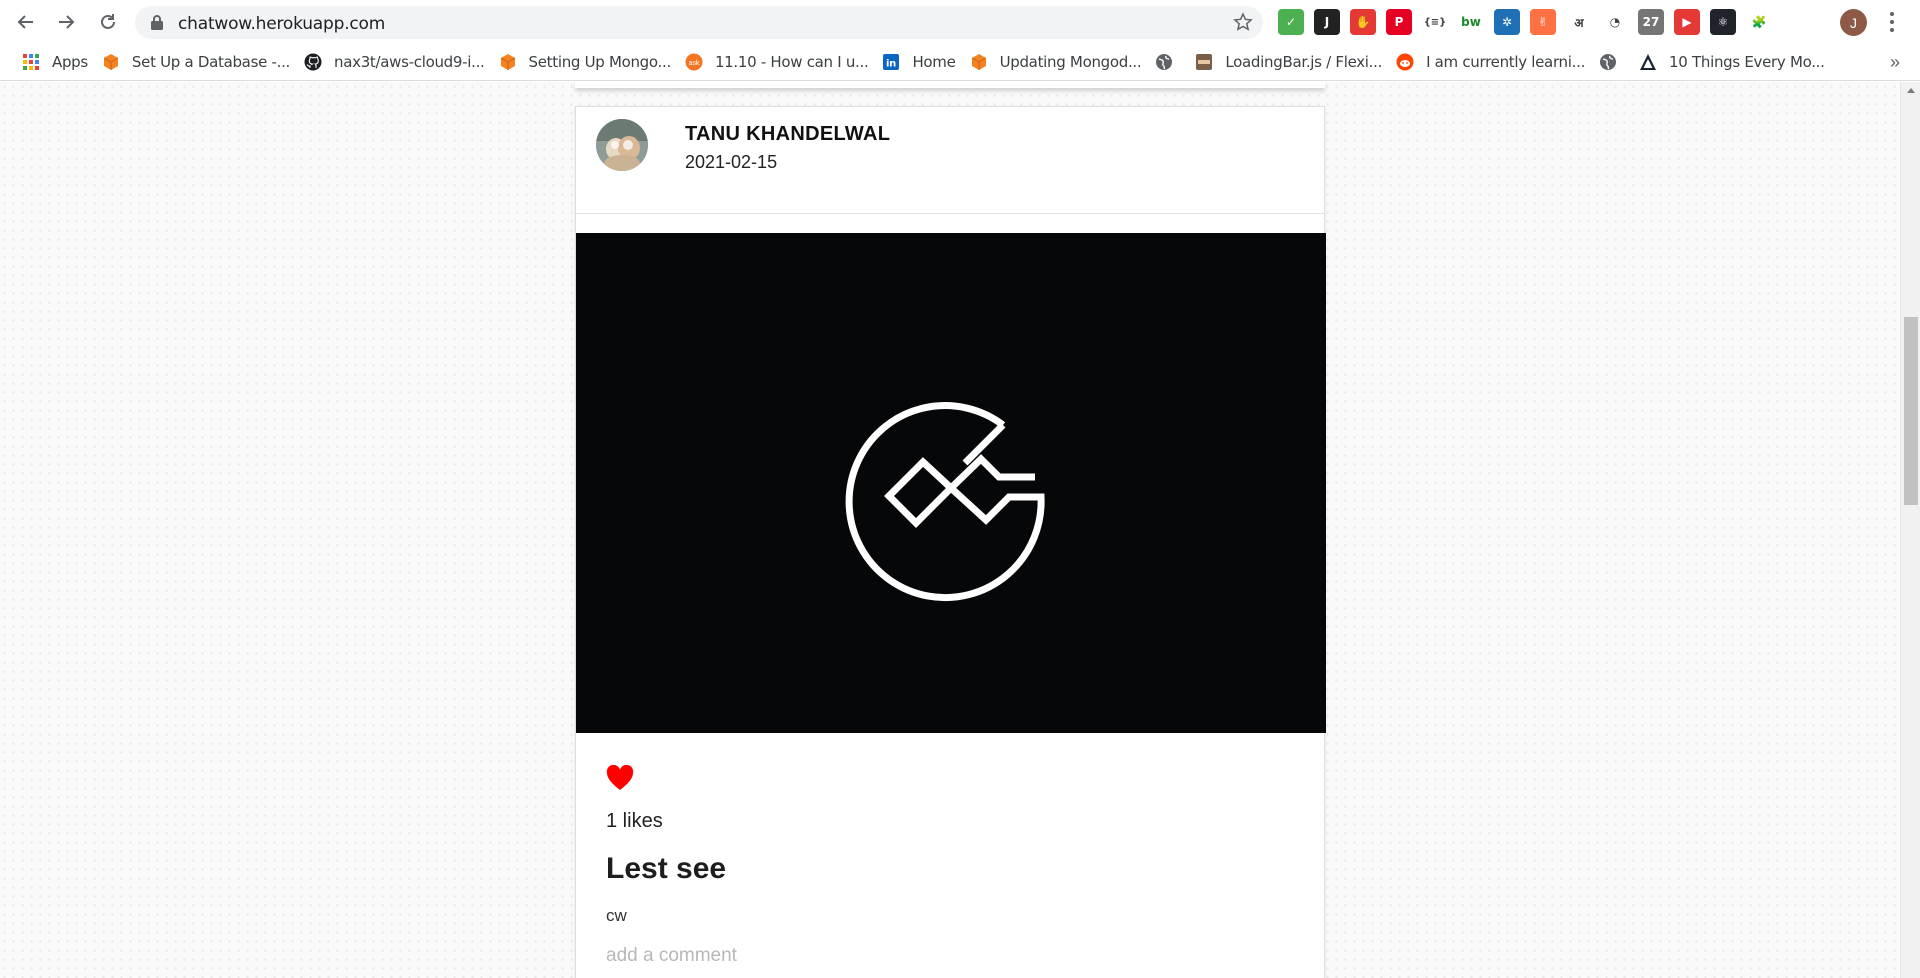 Image resolution: width=1920 pixels, height=978 pixels. I want to click on extension-glyph: ✲, so click(1507, 22).